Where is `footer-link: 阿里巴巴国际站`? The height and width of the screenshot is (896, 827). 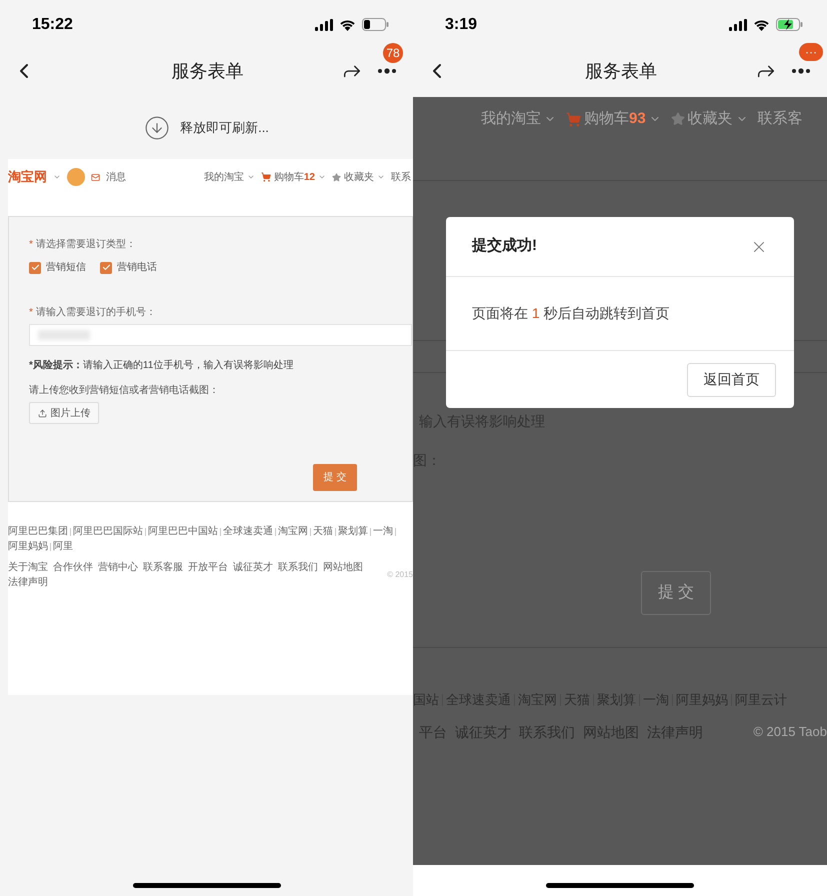
footer-link: 阿里巴巴国际站 is located at coordinates (108, 531).